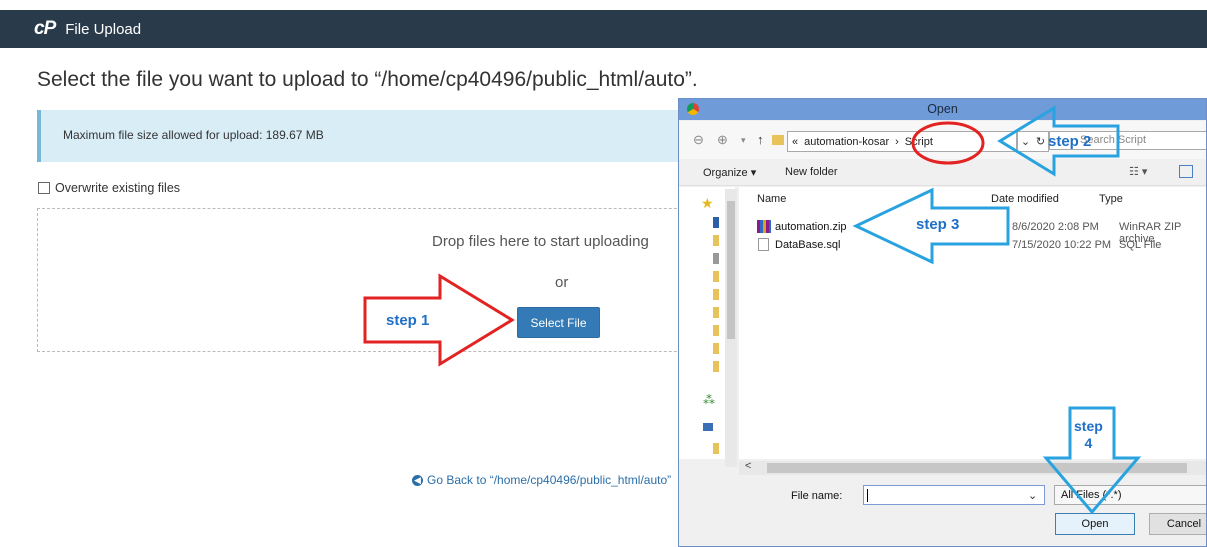 The width and height of the screenshot is (1207, 547). Describe the element at coordinates (1032, 495) in the screenshot. I see `chevron-down-icon: ⌄` at that location.